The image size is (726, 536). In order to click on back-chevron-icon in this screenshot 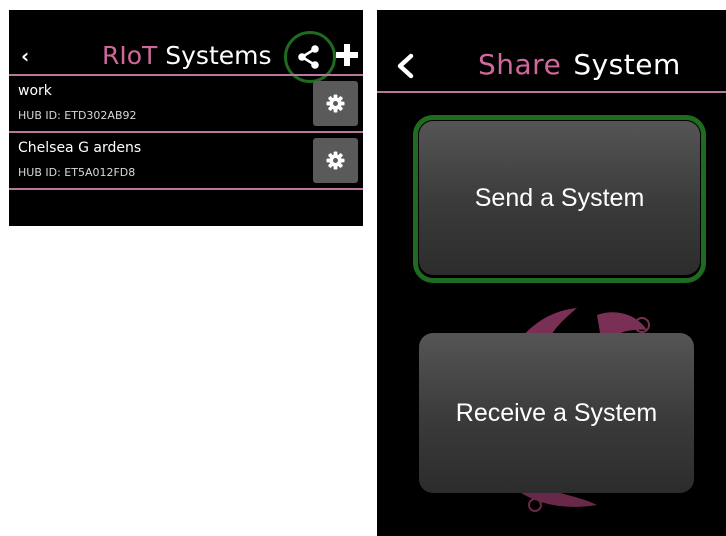, I will do `click(405, 66)`.